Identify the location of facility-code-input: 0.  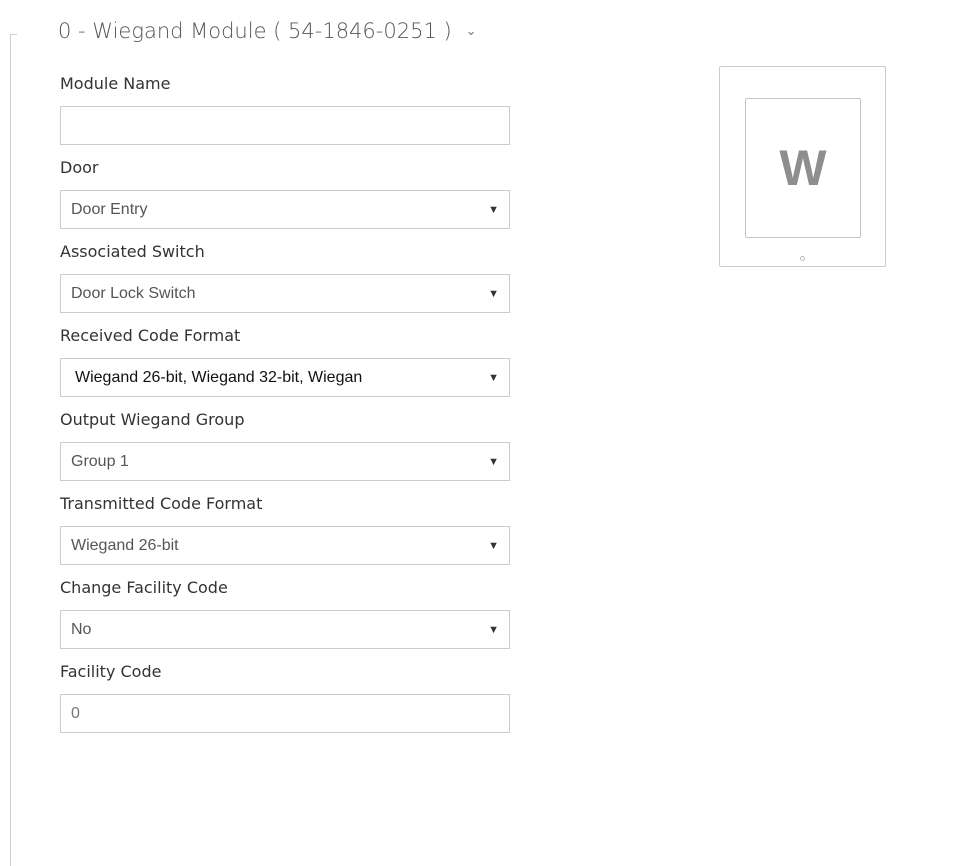
(285, 713).